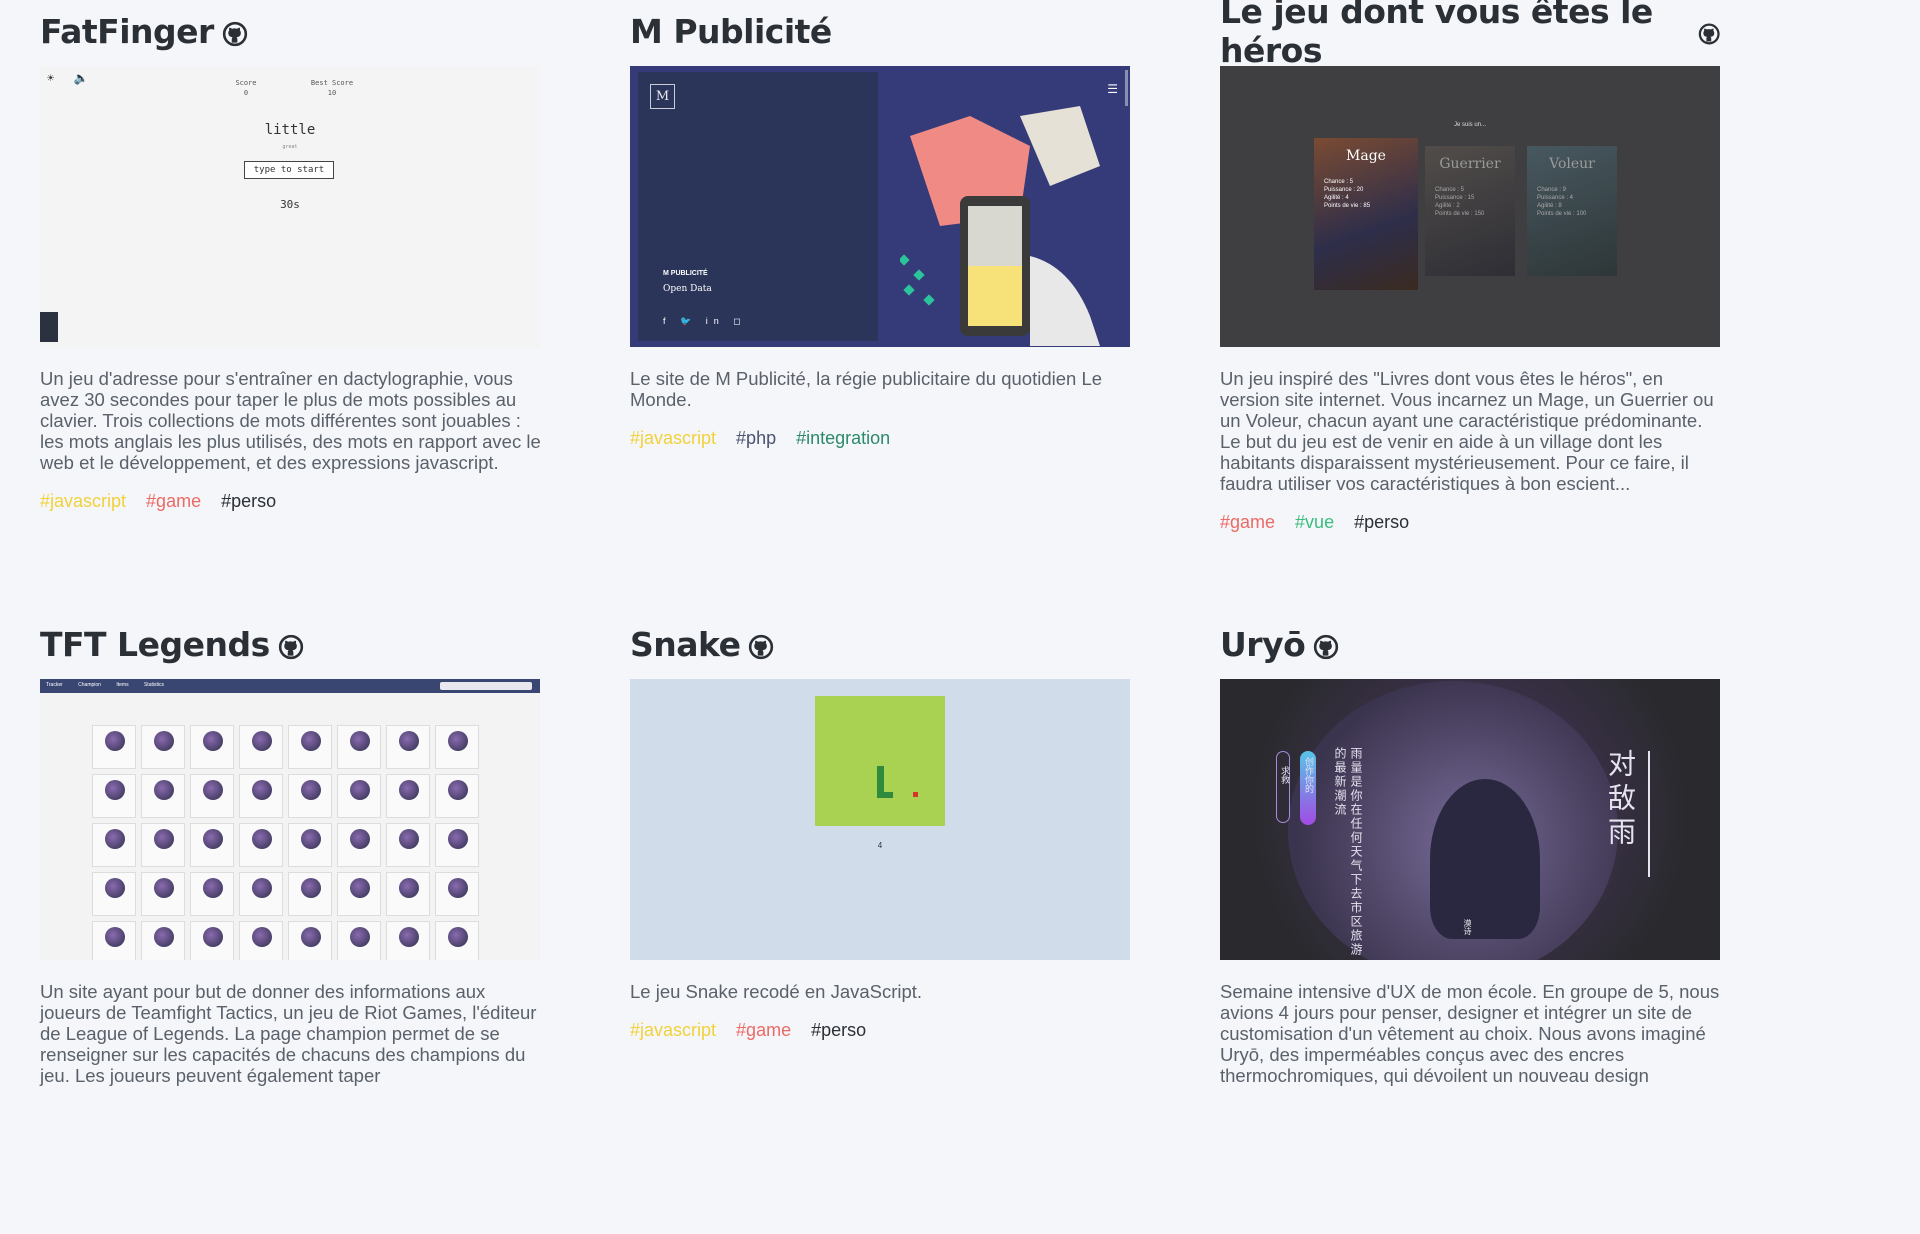 The image size is (1920, 1234). Describe the element at coordinates (880, 845) in the screenshot. I see `snake-score: 4` at that location.